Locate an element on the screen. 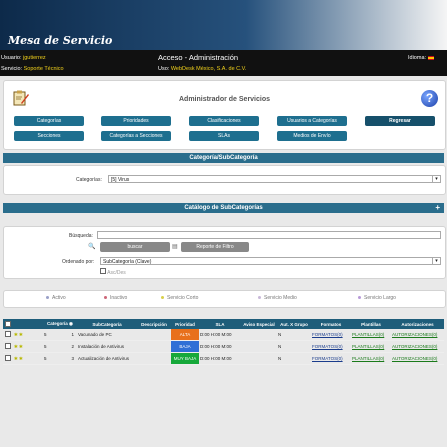  col-templates: Plantillas is located at coordinates (371, 324).